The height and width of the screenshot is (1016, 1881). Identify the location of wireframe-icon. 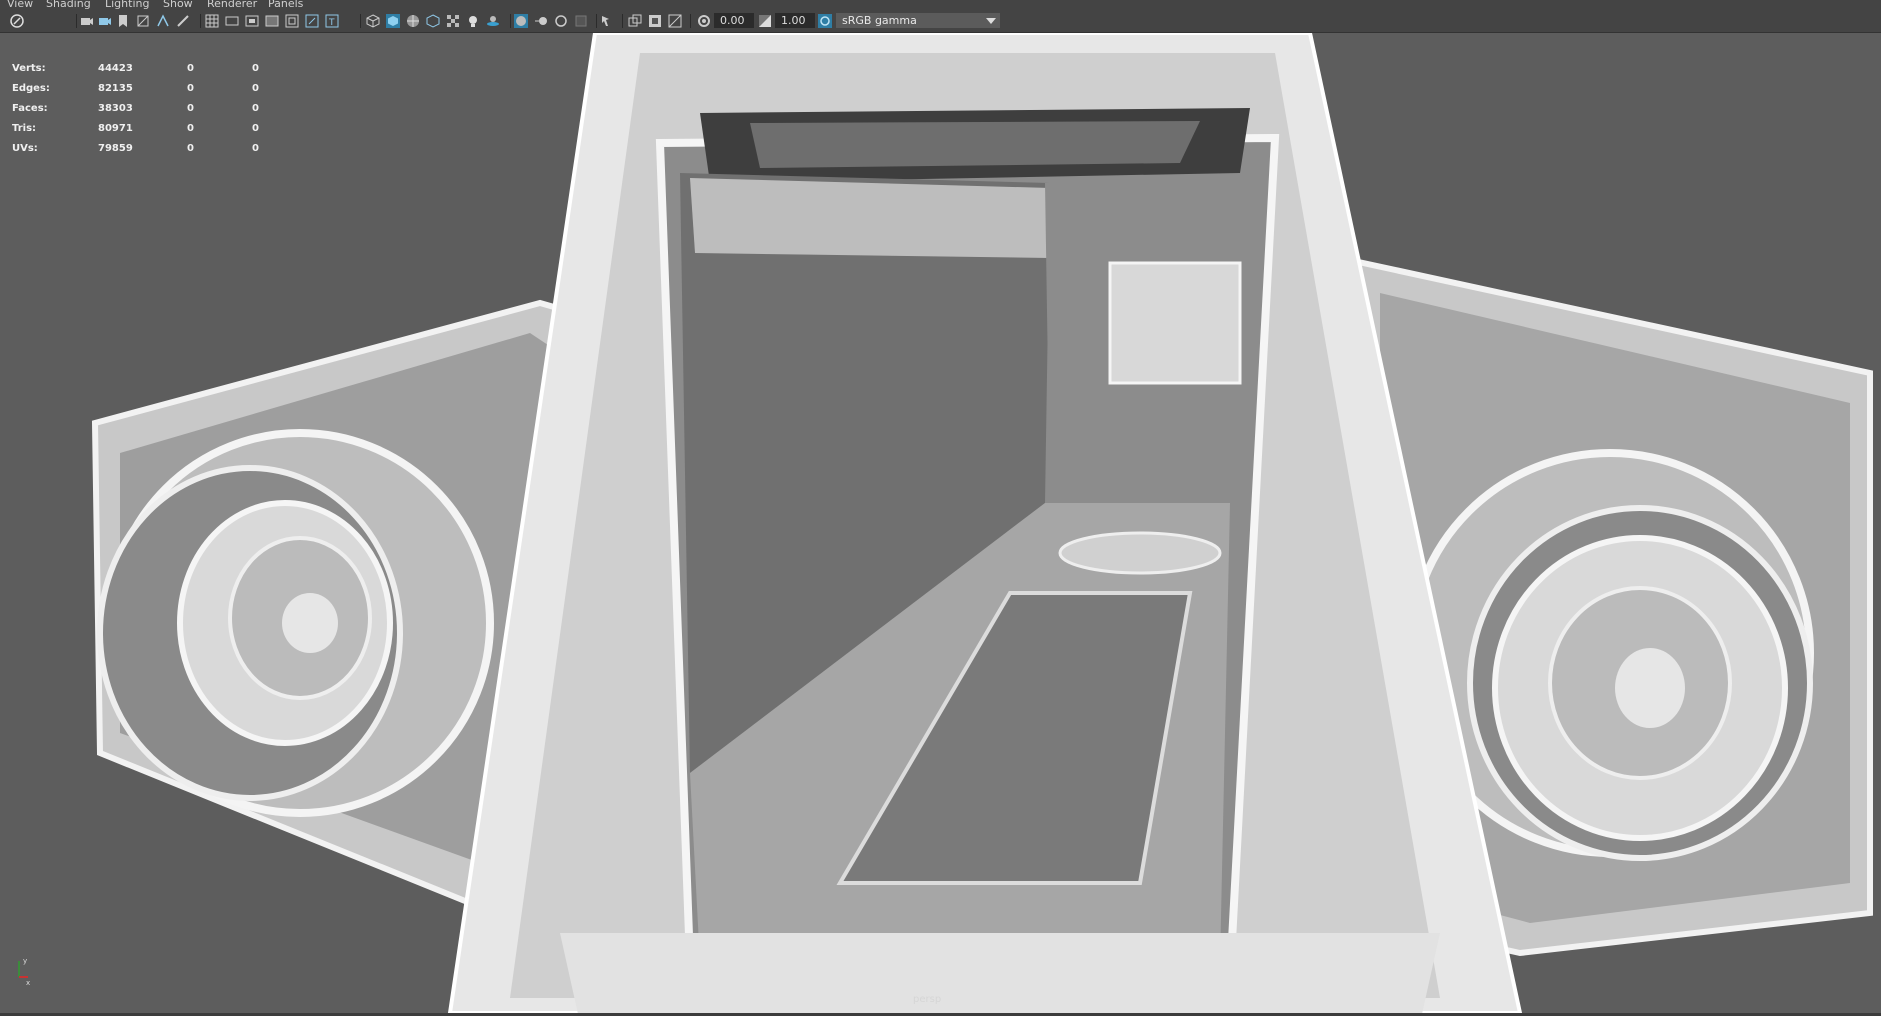
(373, 21).